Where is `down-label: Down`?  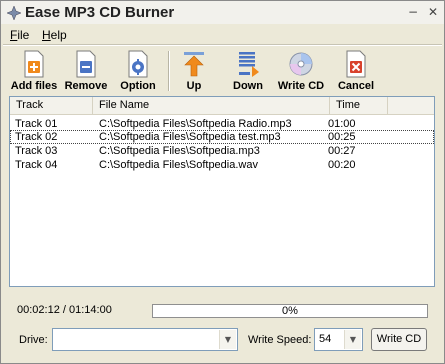
down-label: Down is located at coordinates (248, 86).